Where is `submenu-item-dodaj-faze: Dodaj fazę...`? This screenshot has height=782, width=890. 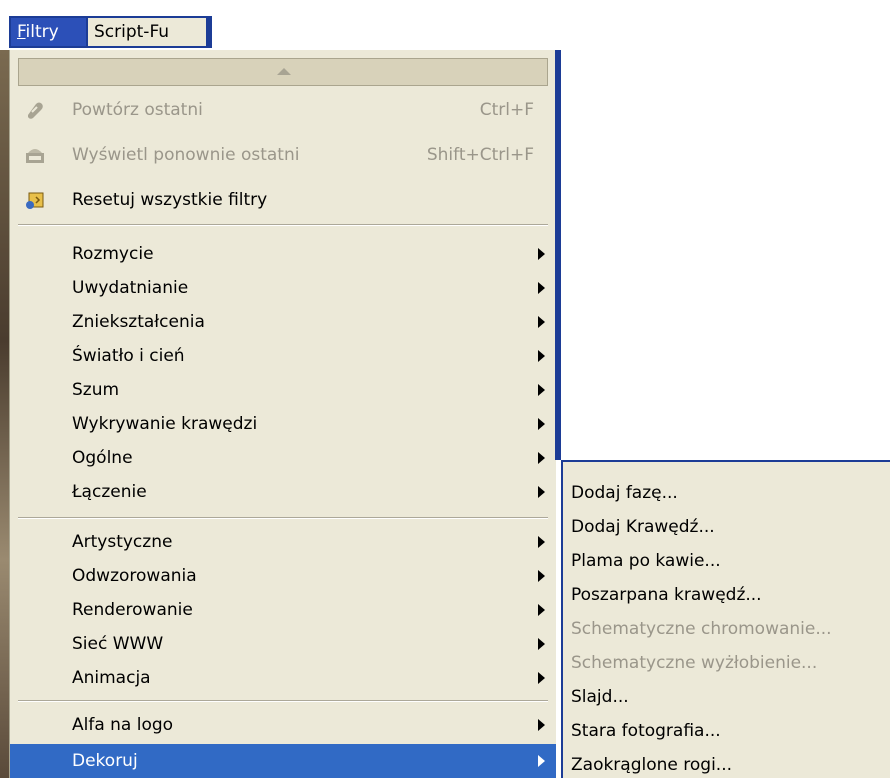
submenu-item-dodaj-faze: Dodaj fazę... is located at coordinates (726, 493).